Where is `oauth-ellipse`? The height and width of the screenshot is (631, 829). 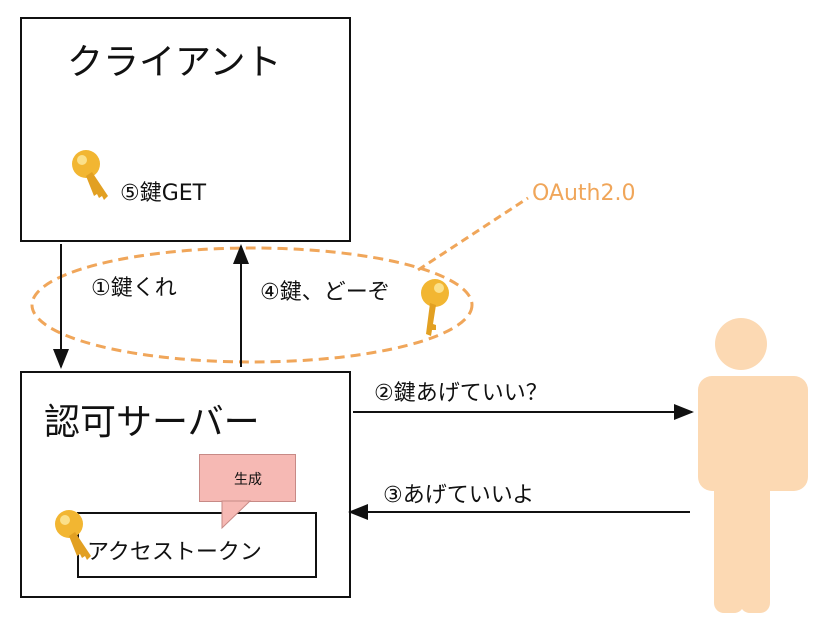
oauth-ellipse is located at coordinates (252, 305).